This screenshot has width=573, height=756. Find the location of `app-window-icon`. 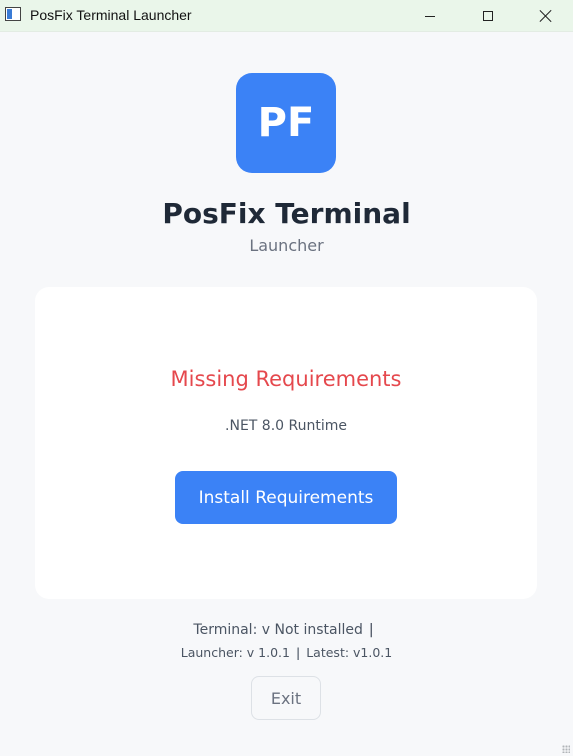

app-window-icon is located at coordinates (13, 14).